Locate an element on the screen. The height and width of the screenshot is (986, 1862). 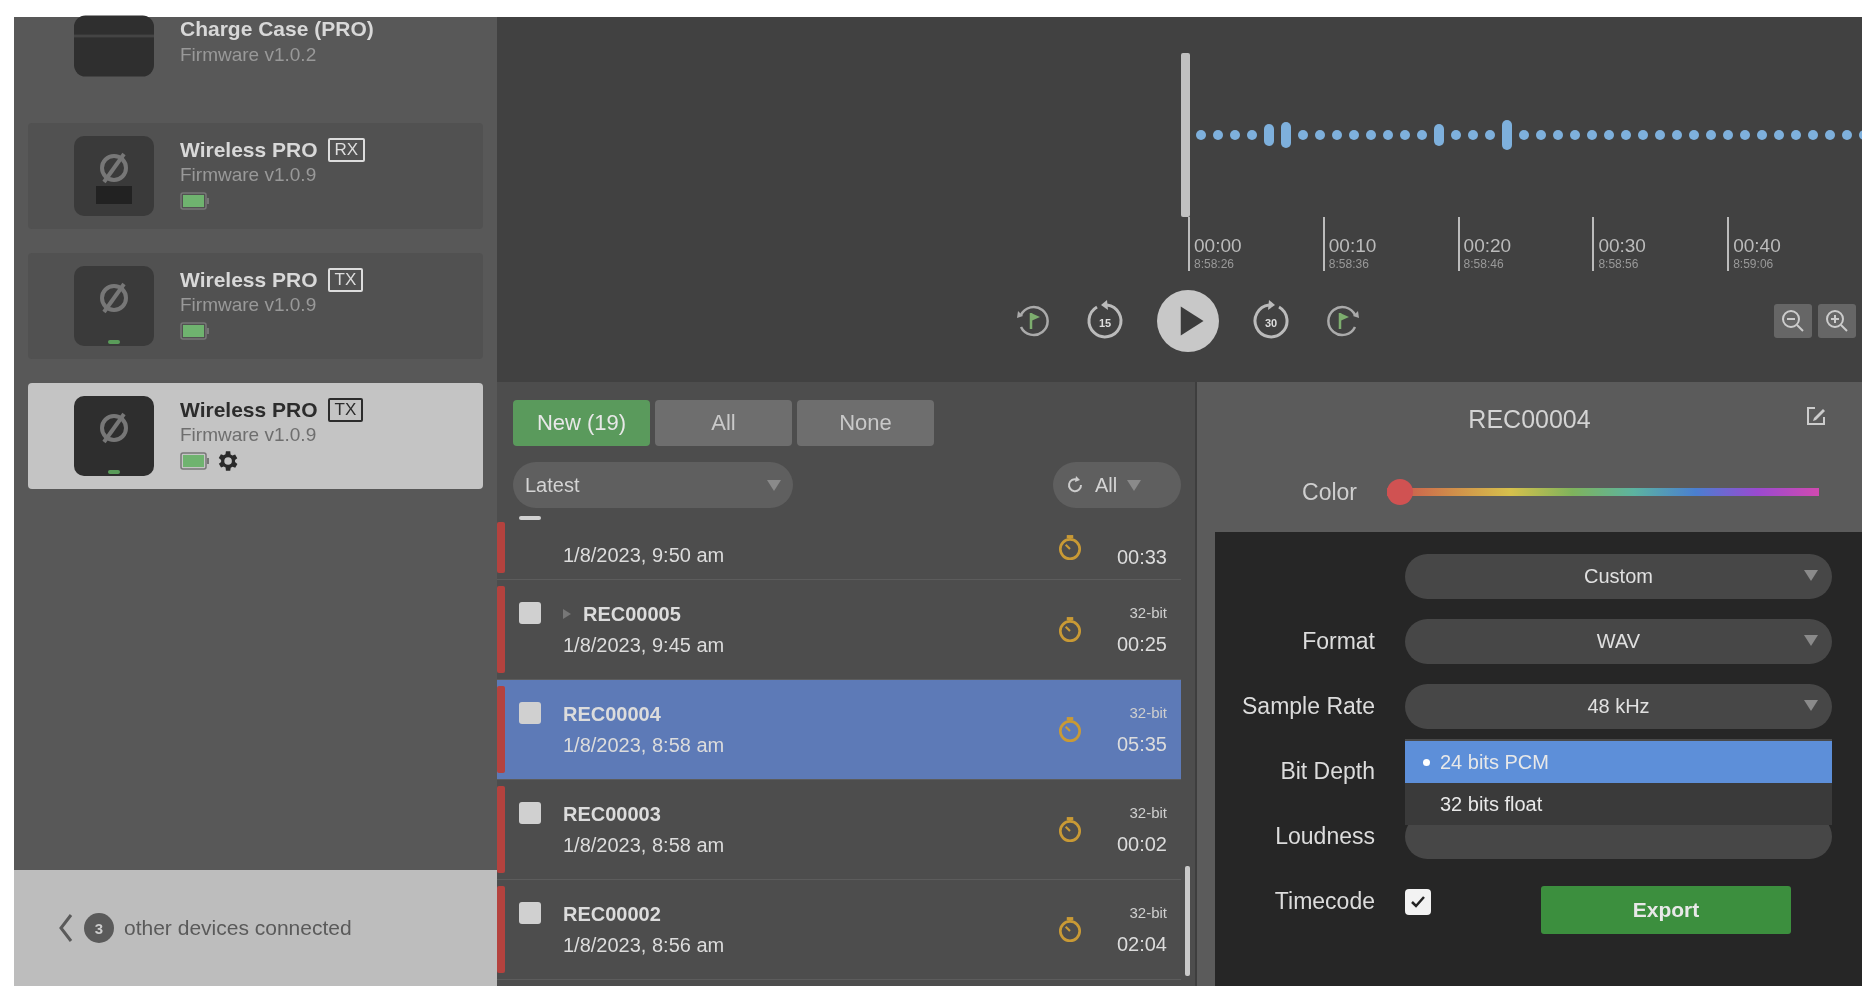
connected-devices-text: other devices connected is located at coordinates (238, 928).